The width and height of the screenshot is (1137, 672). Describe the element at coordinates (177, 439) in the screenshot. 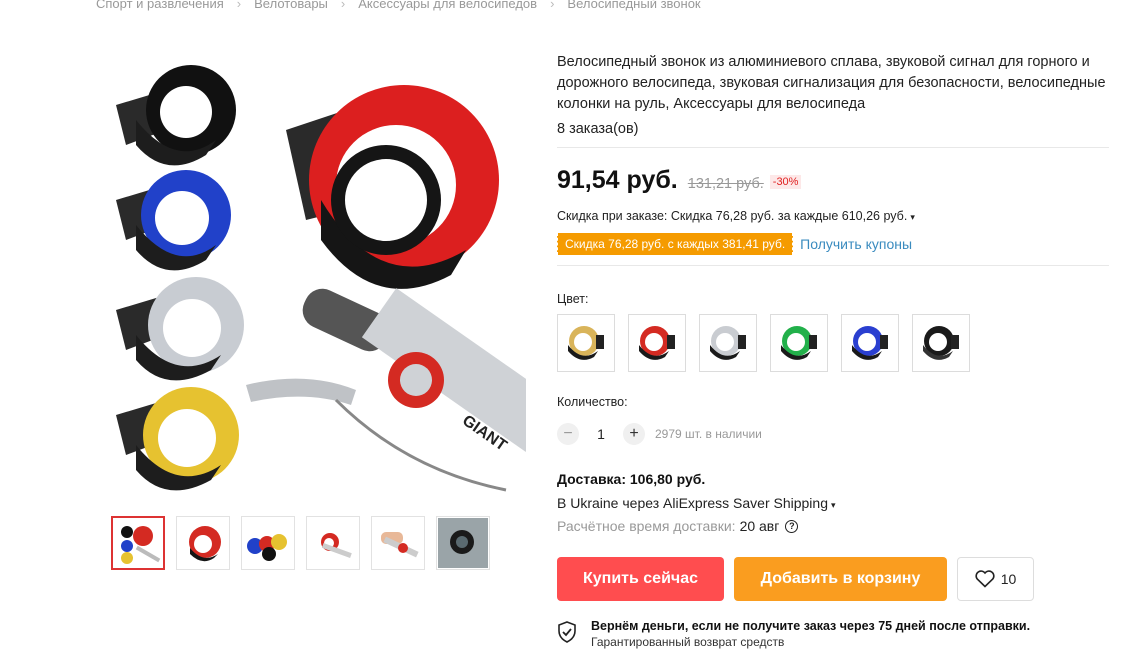

I see `gold-bell-image` at that location.